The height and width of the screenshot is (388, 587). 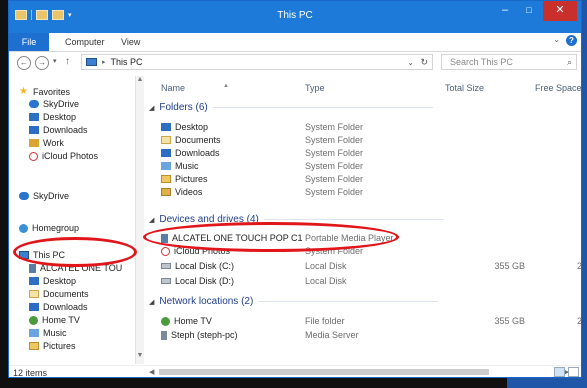 What do you see at coordinates (165, 251) in the screenshot?
I see `icloud-icon` at bounding box center [165, 251].